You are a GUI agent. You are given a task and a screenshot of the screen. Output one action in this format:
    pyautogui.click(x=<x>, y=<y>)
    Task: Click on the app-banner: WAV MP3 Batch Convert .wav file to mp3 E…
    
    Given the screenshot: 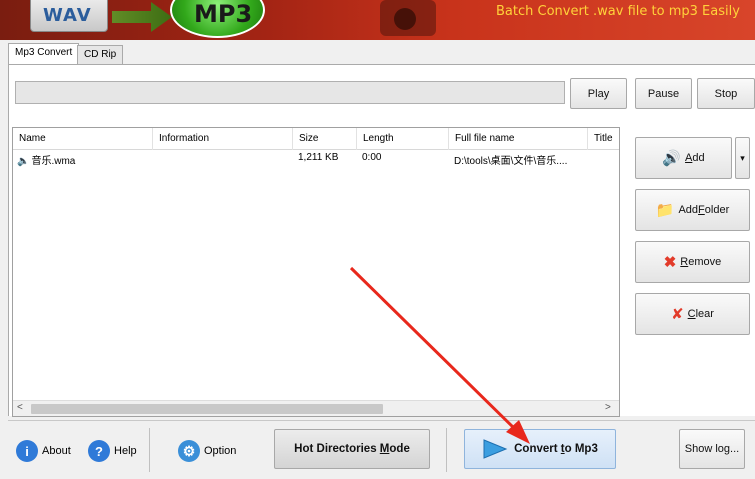 What is the action you would take?
    pyautogui.click(x=377, y=20)
    